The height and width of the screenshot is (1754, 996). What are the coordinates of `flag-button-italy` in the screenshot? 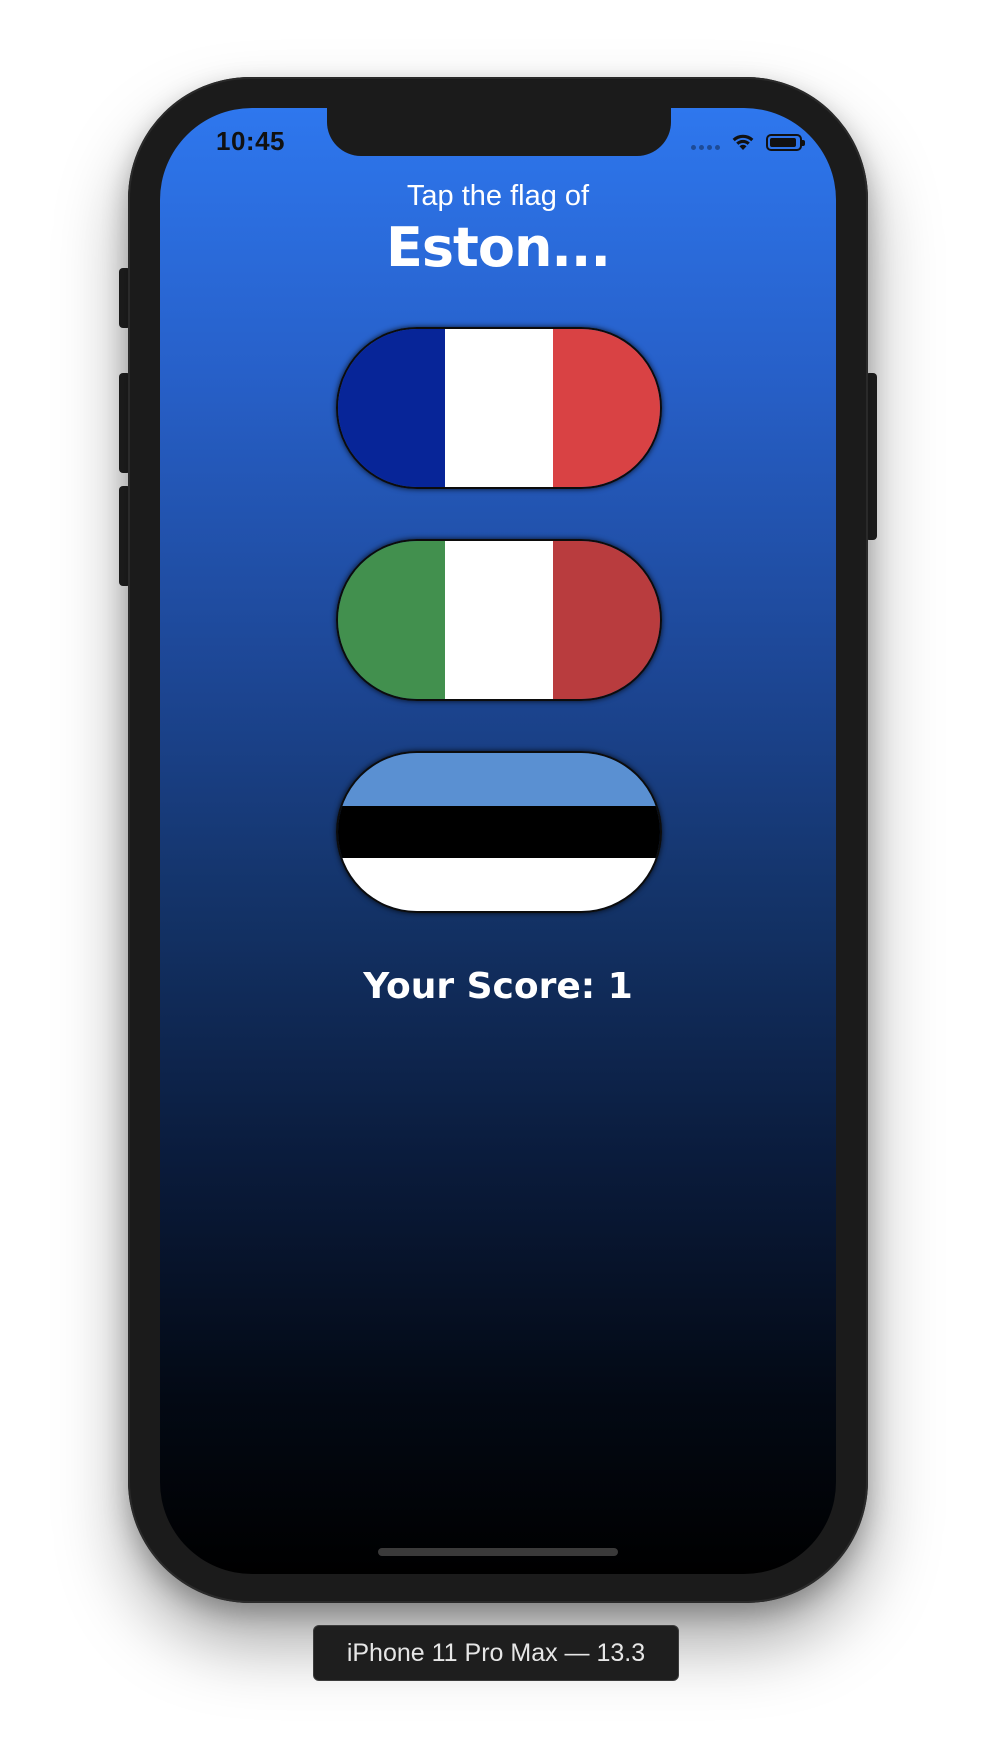 It's located at (499, 620).